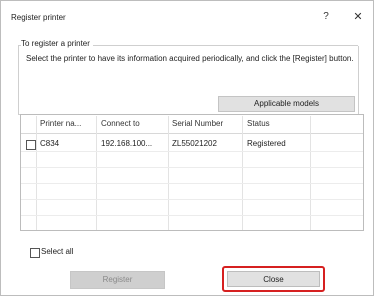 The height and width of the screenshot is (296, 374). What do you see at coordinates (50, 143) in the screenshot?
I see `cell-printer-name: C834` at bounding box center [50, 143].